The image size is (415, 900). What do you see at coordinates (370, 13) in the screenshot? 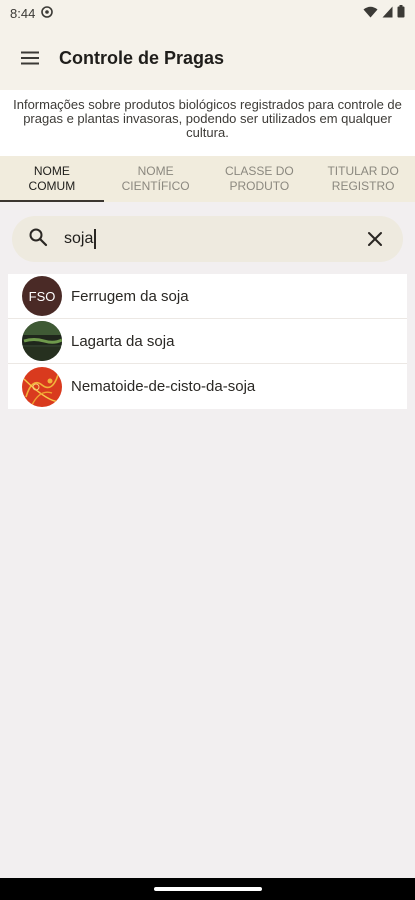
I see `wifi-icon` at bounding box center [370, 13].